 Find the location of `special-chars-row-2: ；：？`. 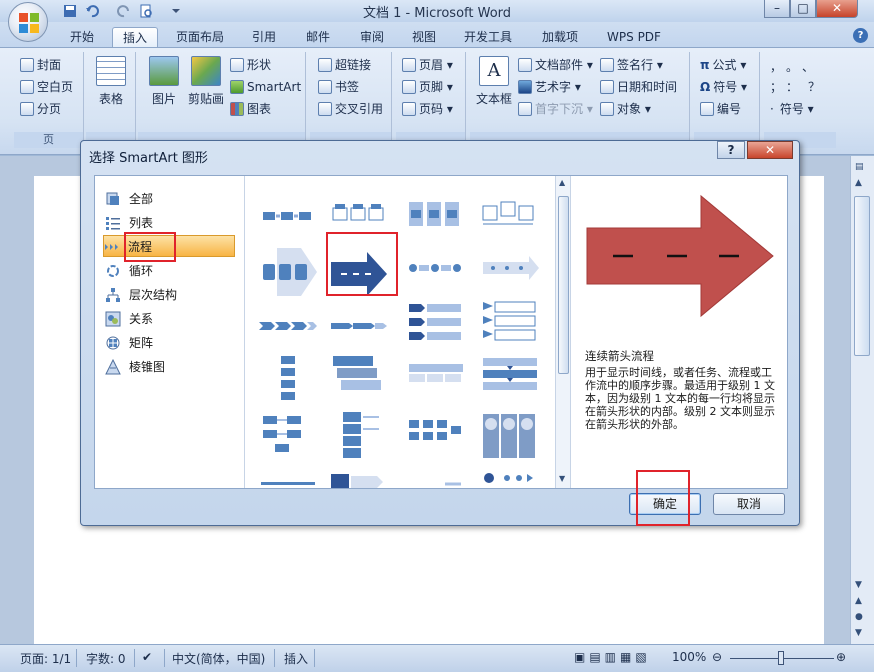

special-chars-row-2: ；：？ is located at coordinates (800, 87).